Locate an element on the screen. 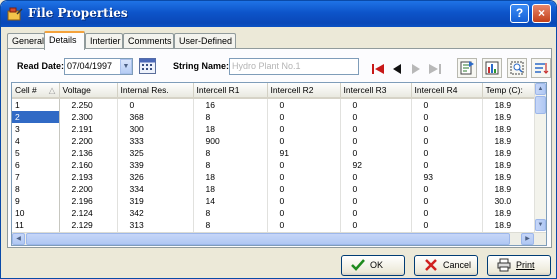  table-row: 8 2.200 334 18 0 0 0 18.9 is located at coordinates (273, 189).